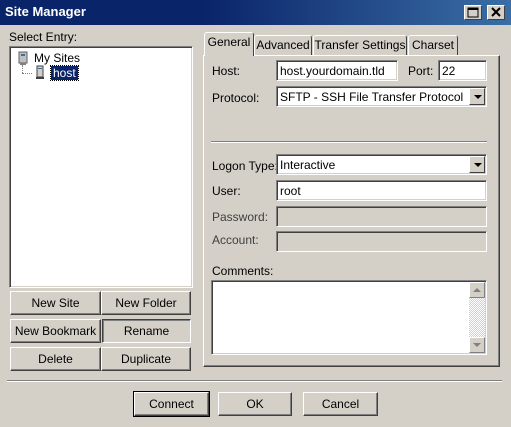 The image size is (511, 427). I want to click on user-value: root, so click(290, 191).